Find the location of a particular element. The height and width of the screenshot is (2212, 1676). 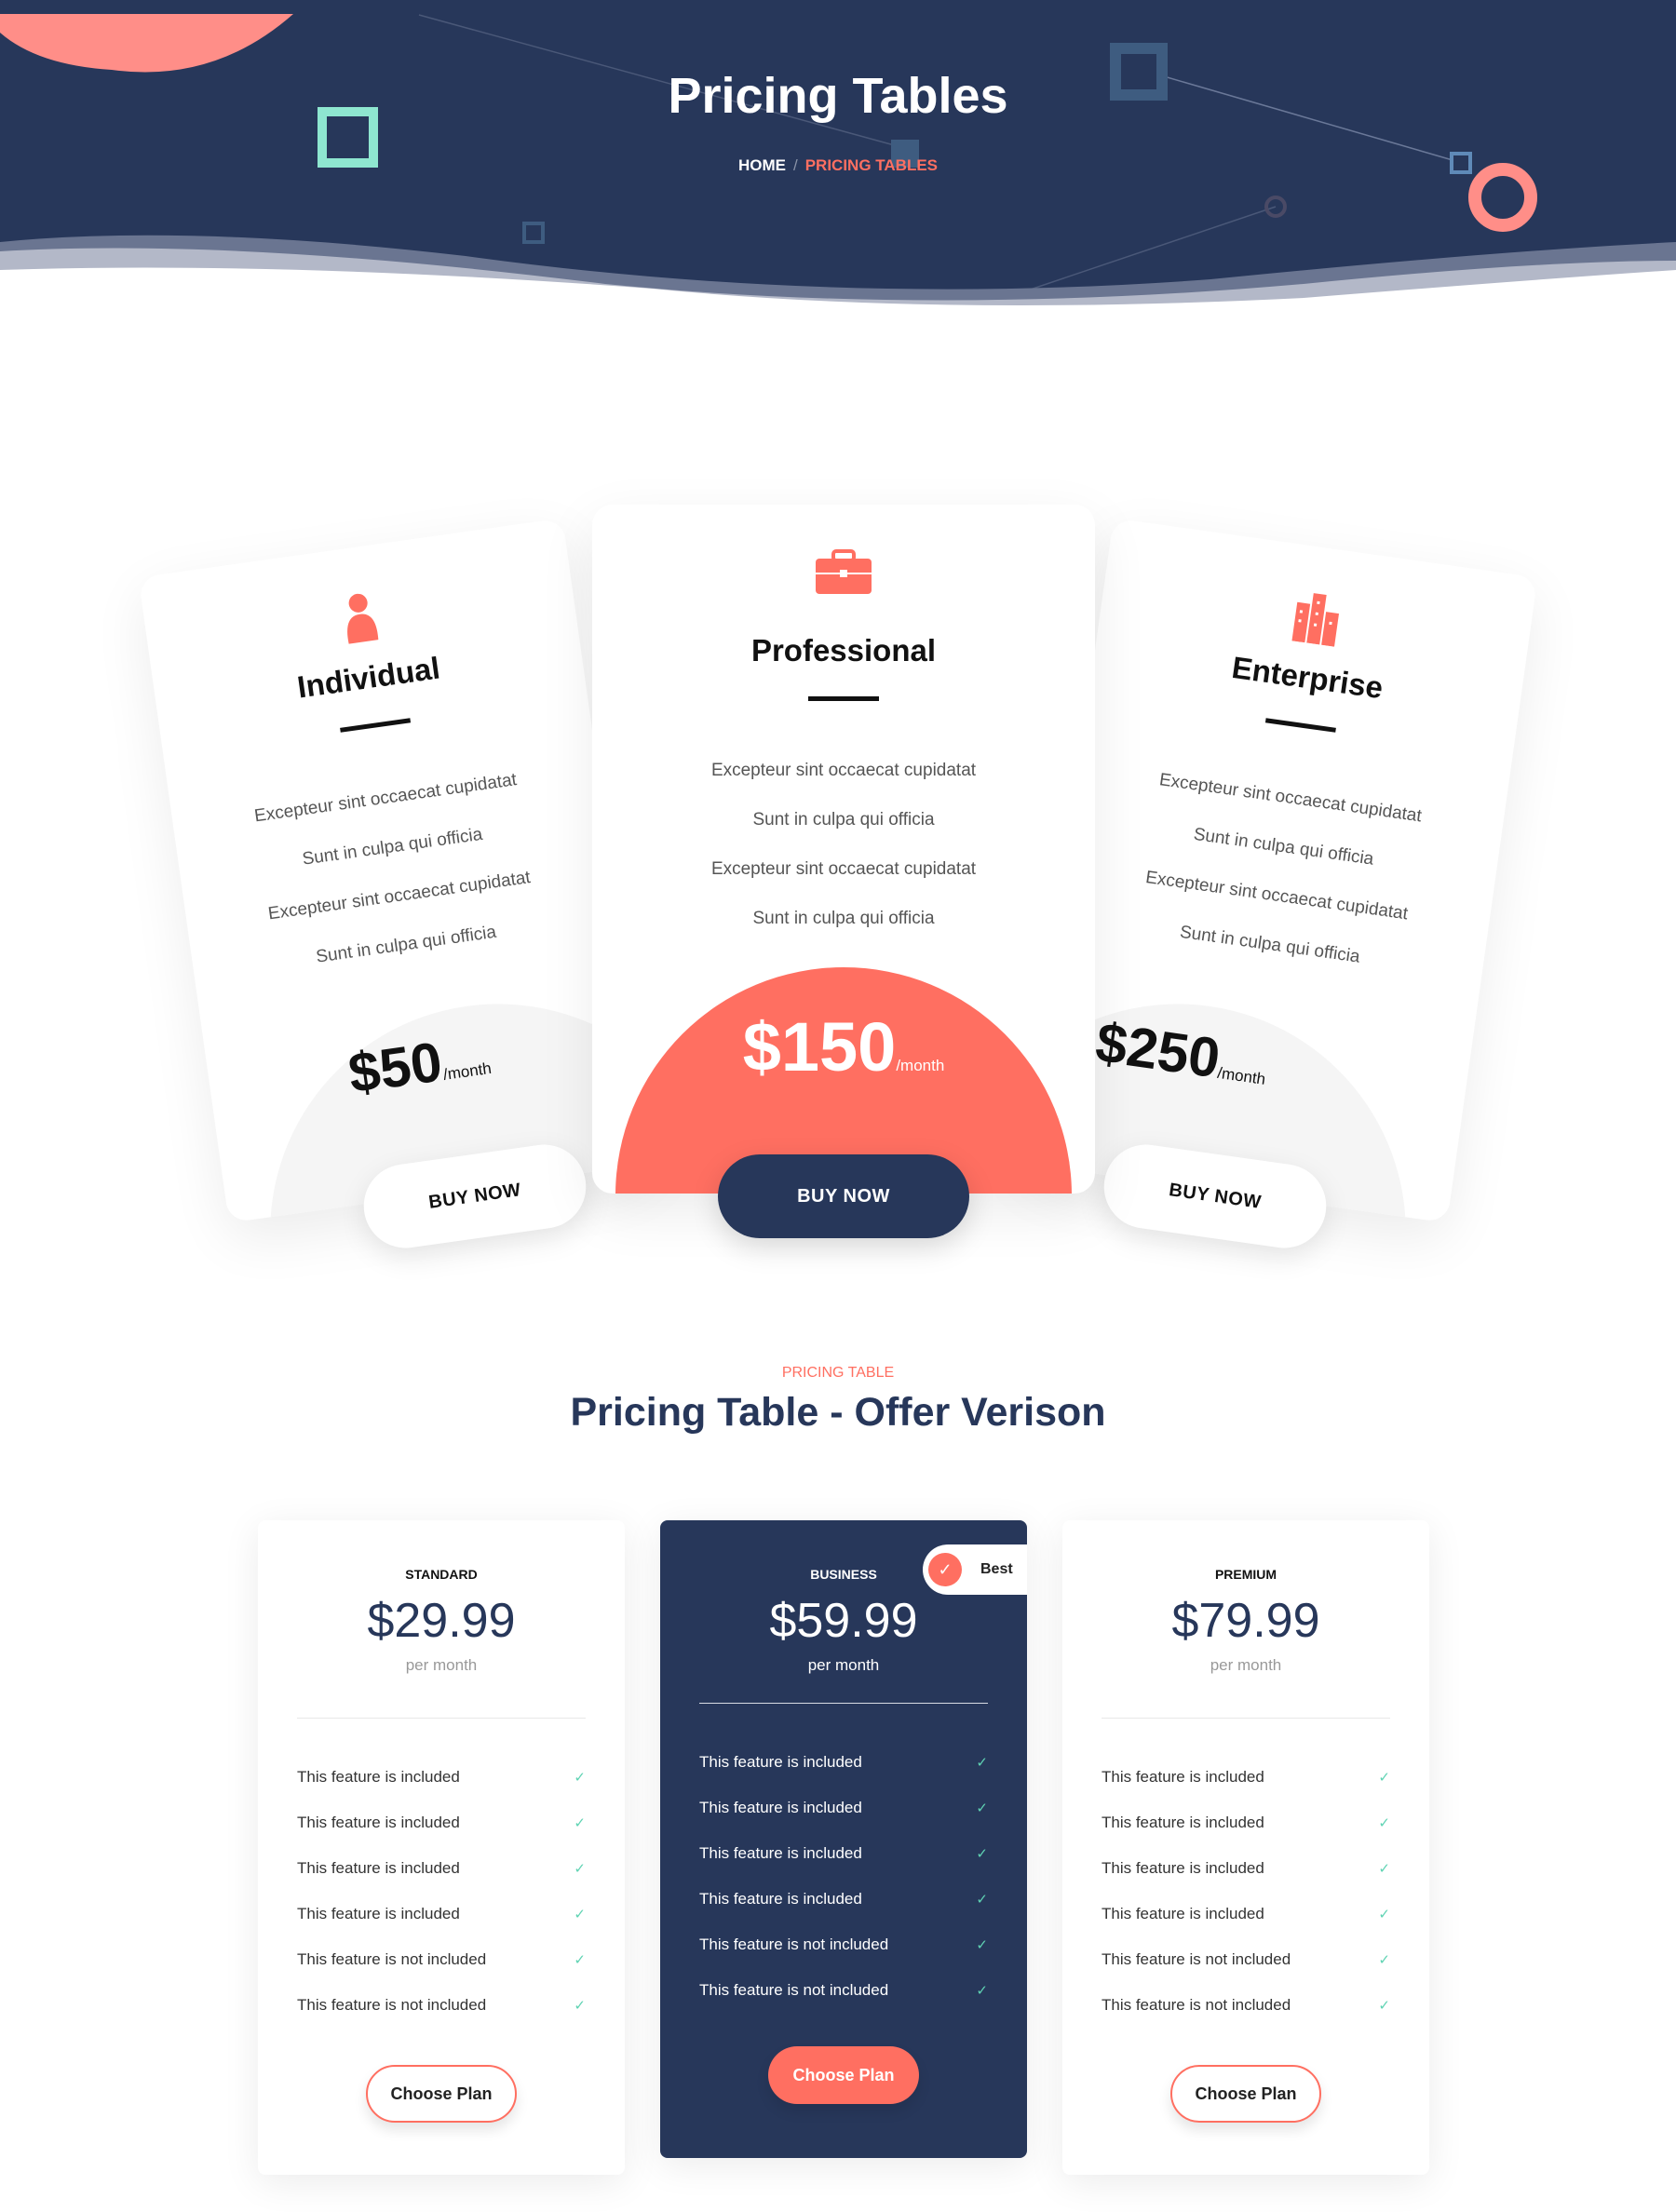

plan-price: $59.99 is located at coordinates (844, 1621).